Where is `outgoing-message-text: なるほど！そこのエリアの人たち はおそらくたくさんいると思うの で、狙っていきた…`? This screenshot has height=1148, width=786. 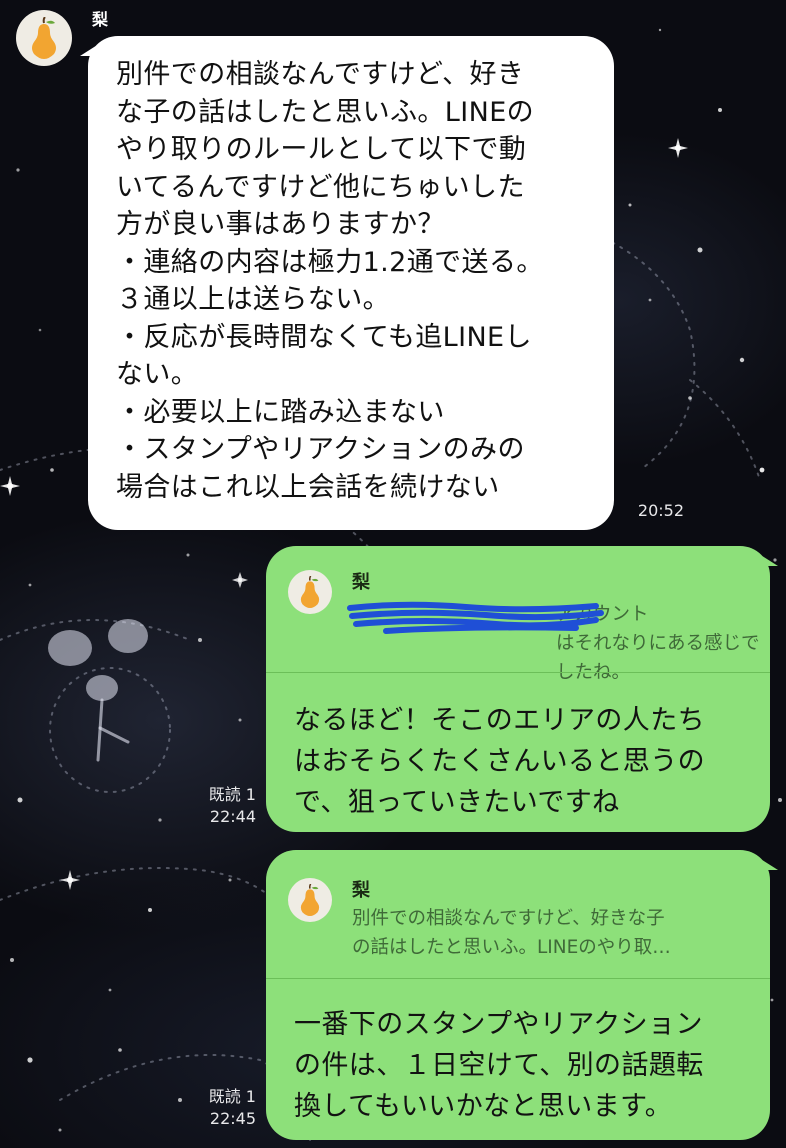
outgoing-message-text: なるほど！そこのエリアの人たち はおそらくたくさんいると思うの で、狙っていきた… is located at coordinates (499, 761).